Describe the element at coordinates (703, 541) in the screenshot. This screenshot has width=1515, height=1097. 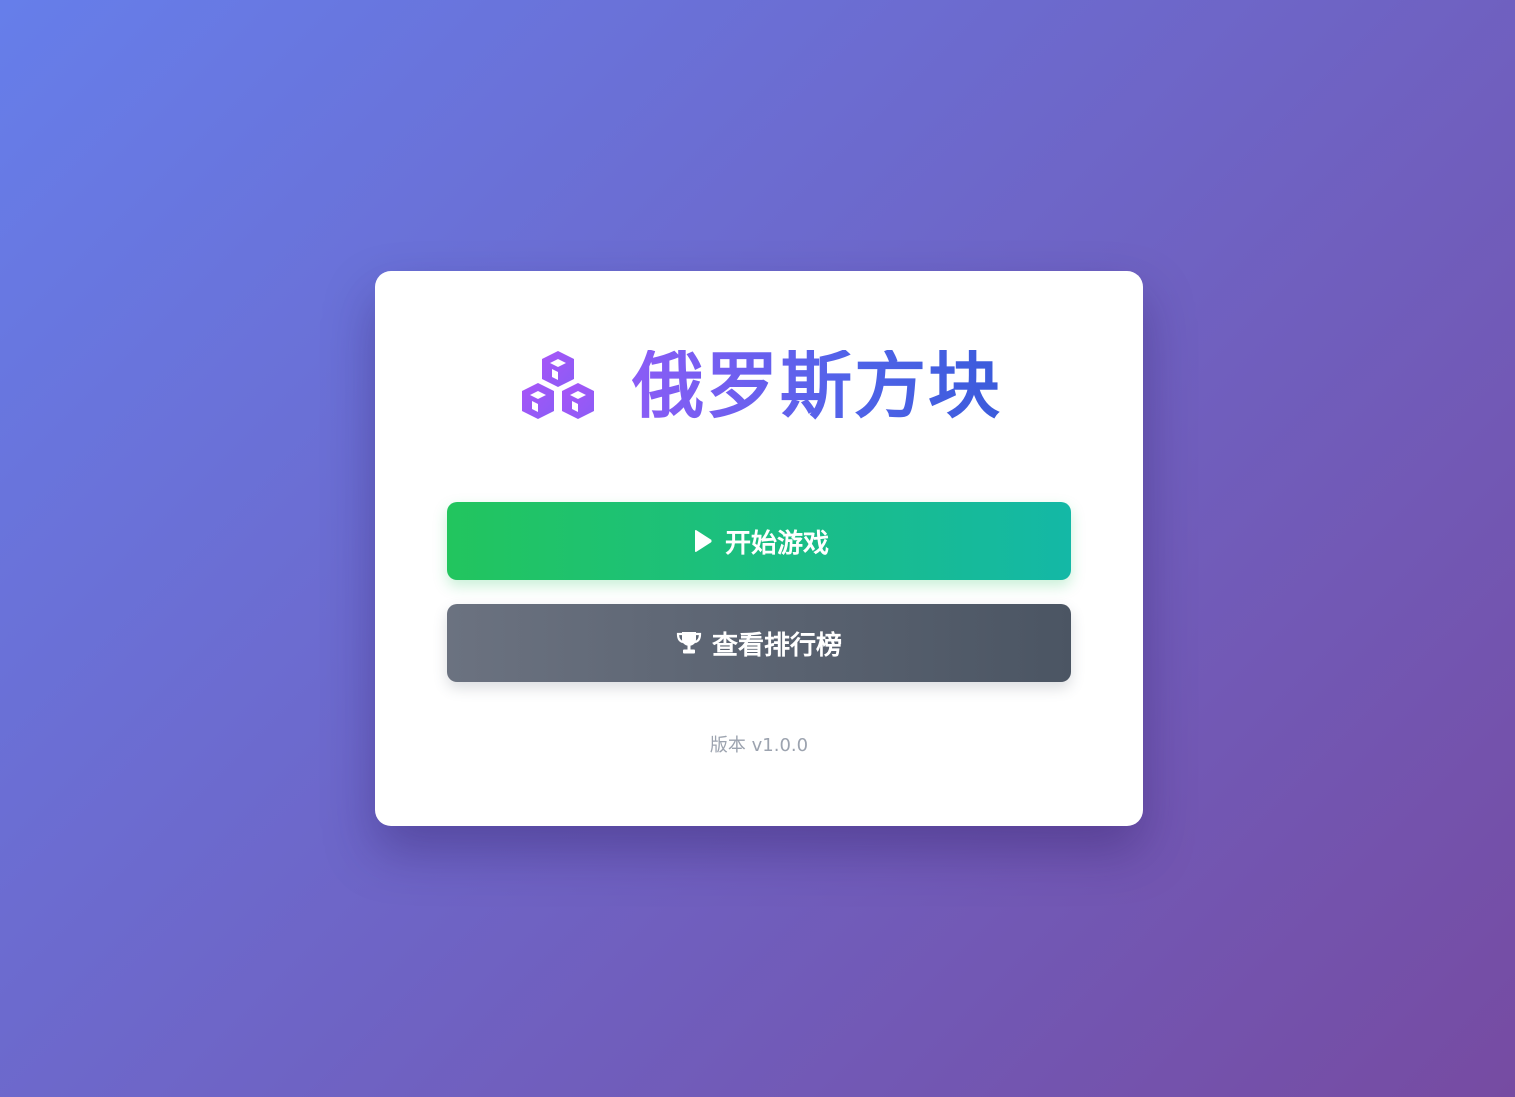
I see `play-icon` at that location.